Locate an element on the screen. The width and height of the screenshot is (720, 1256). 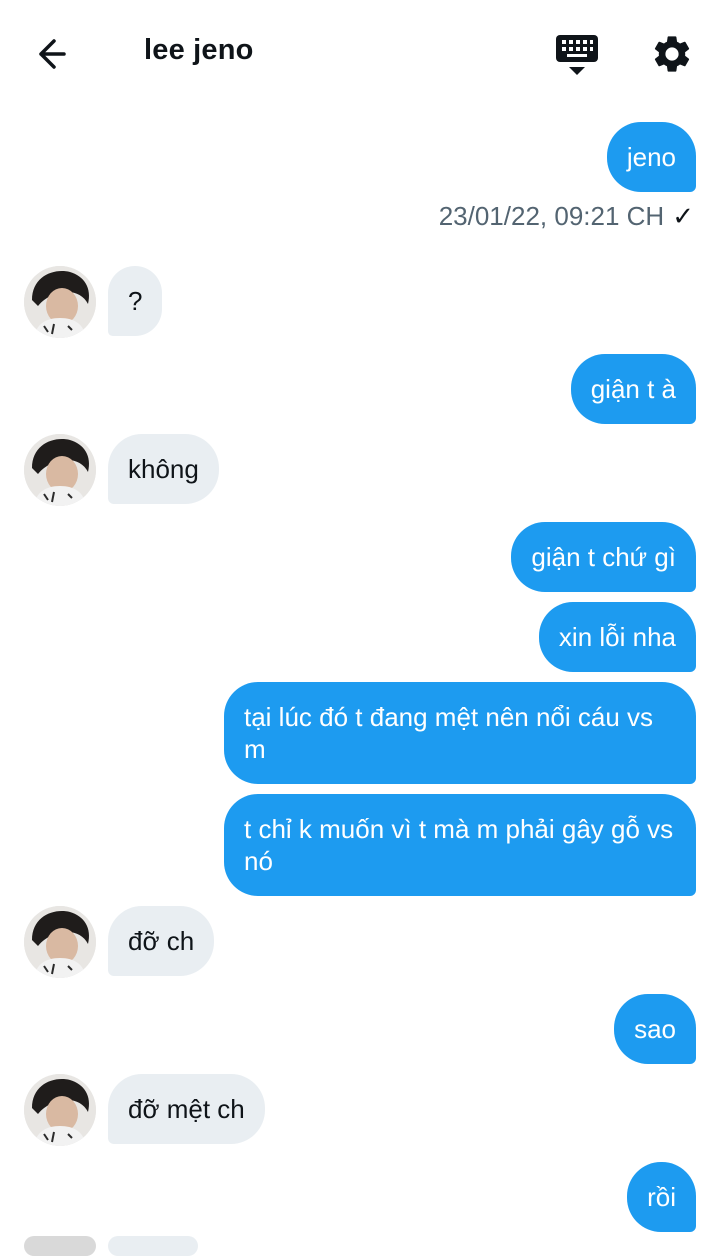
message-timestamp: 23/01/22, 09:21 CH ✓ is located at coordinates (566, 216).